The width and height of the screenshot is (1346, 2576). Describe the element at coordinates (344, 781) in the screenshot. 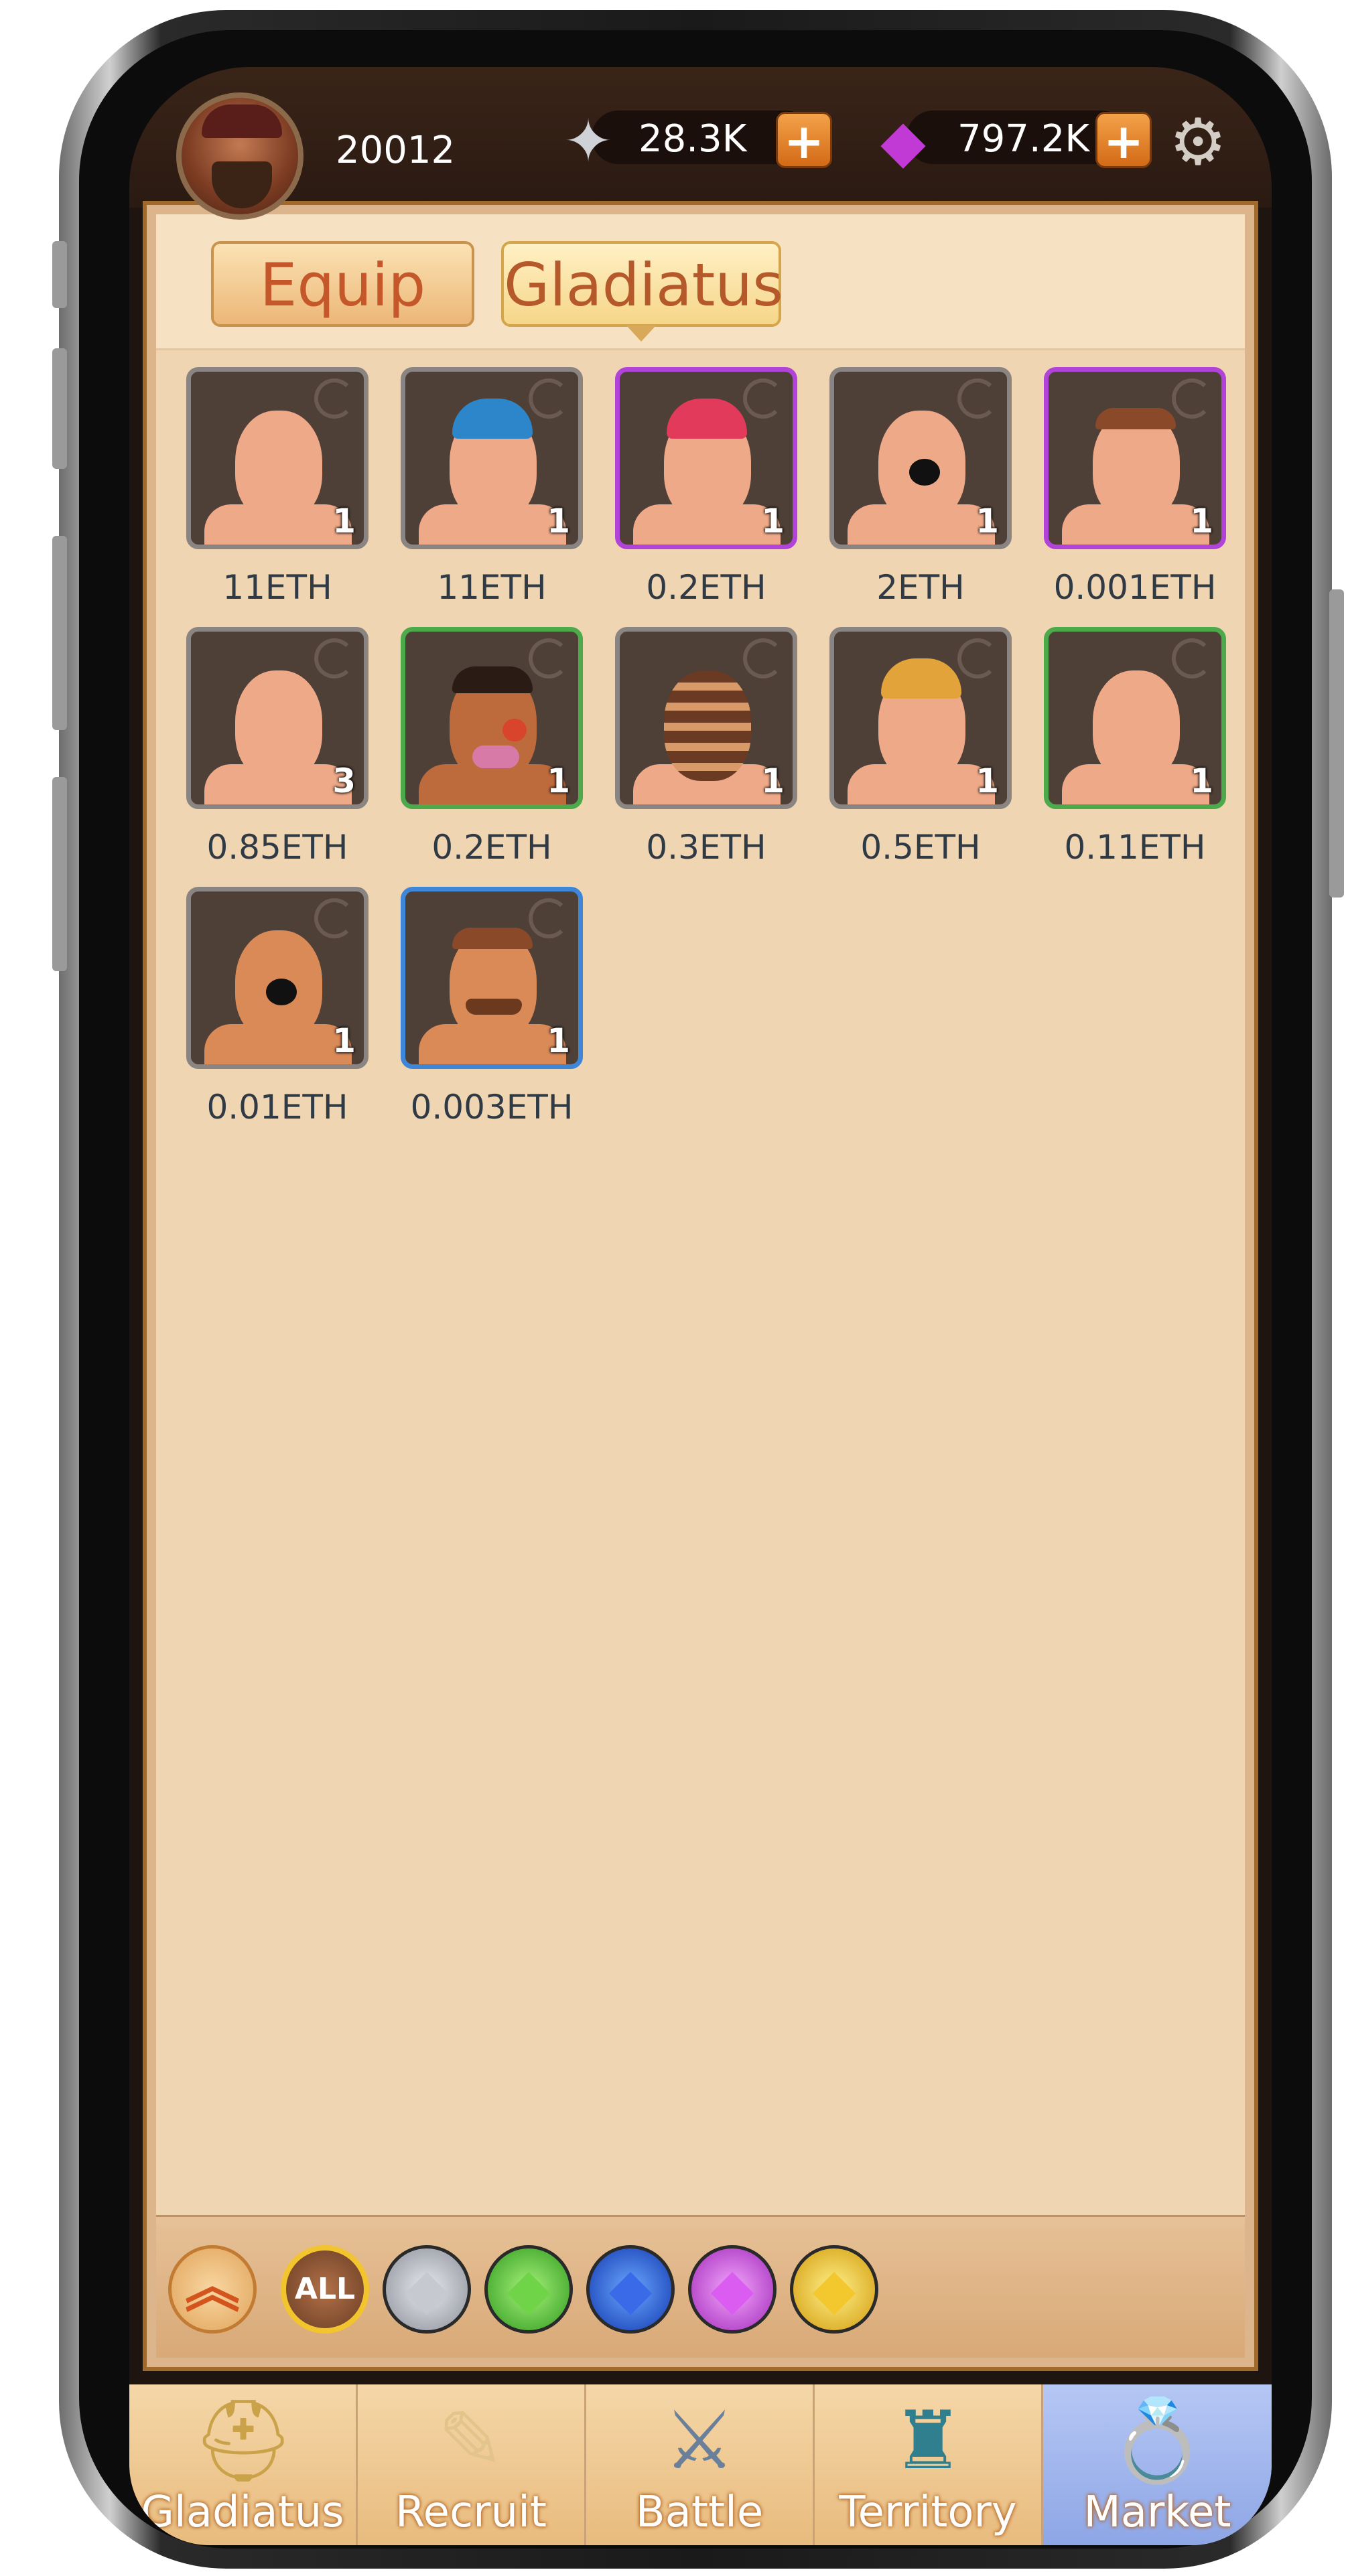

I see `gladiator-count: 3` at that location.